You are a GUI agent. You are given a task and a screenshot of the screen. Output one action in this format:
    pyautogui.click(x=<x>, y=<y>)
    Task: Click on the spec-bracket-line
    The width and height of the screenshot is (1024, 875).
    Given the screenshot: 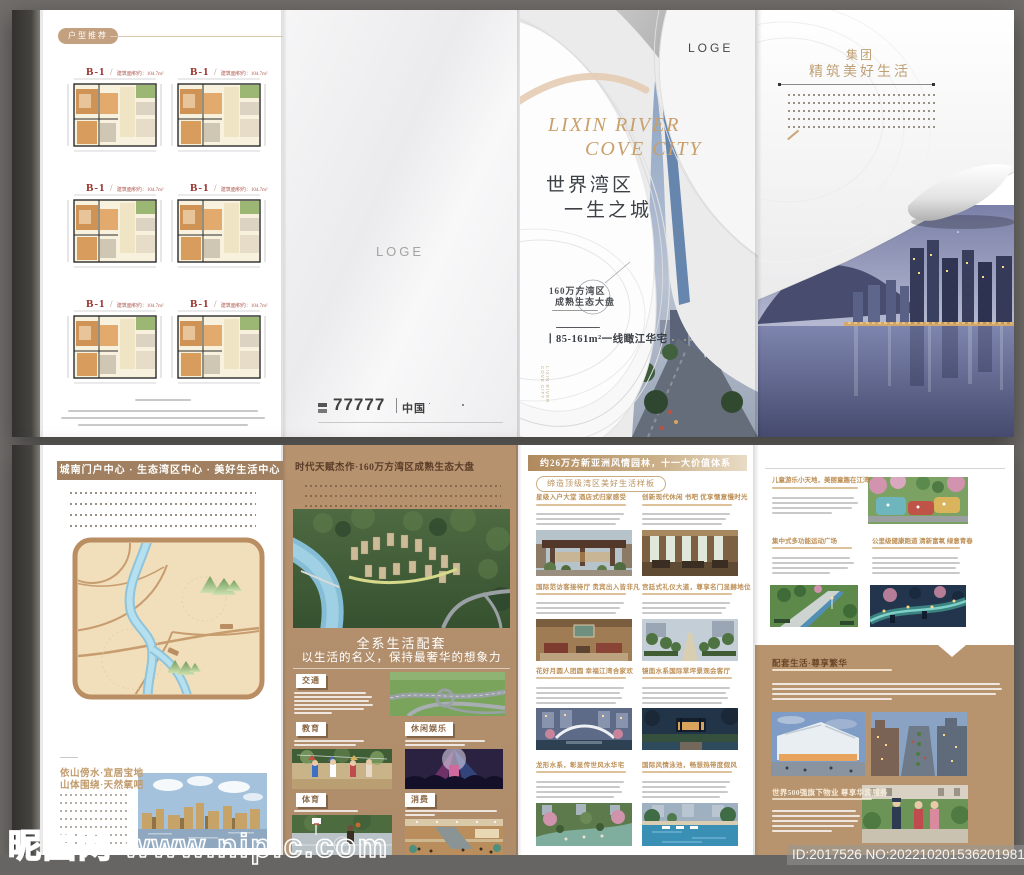 What is the action you would take?
    pyautogui.click(x=578, y=327)
    